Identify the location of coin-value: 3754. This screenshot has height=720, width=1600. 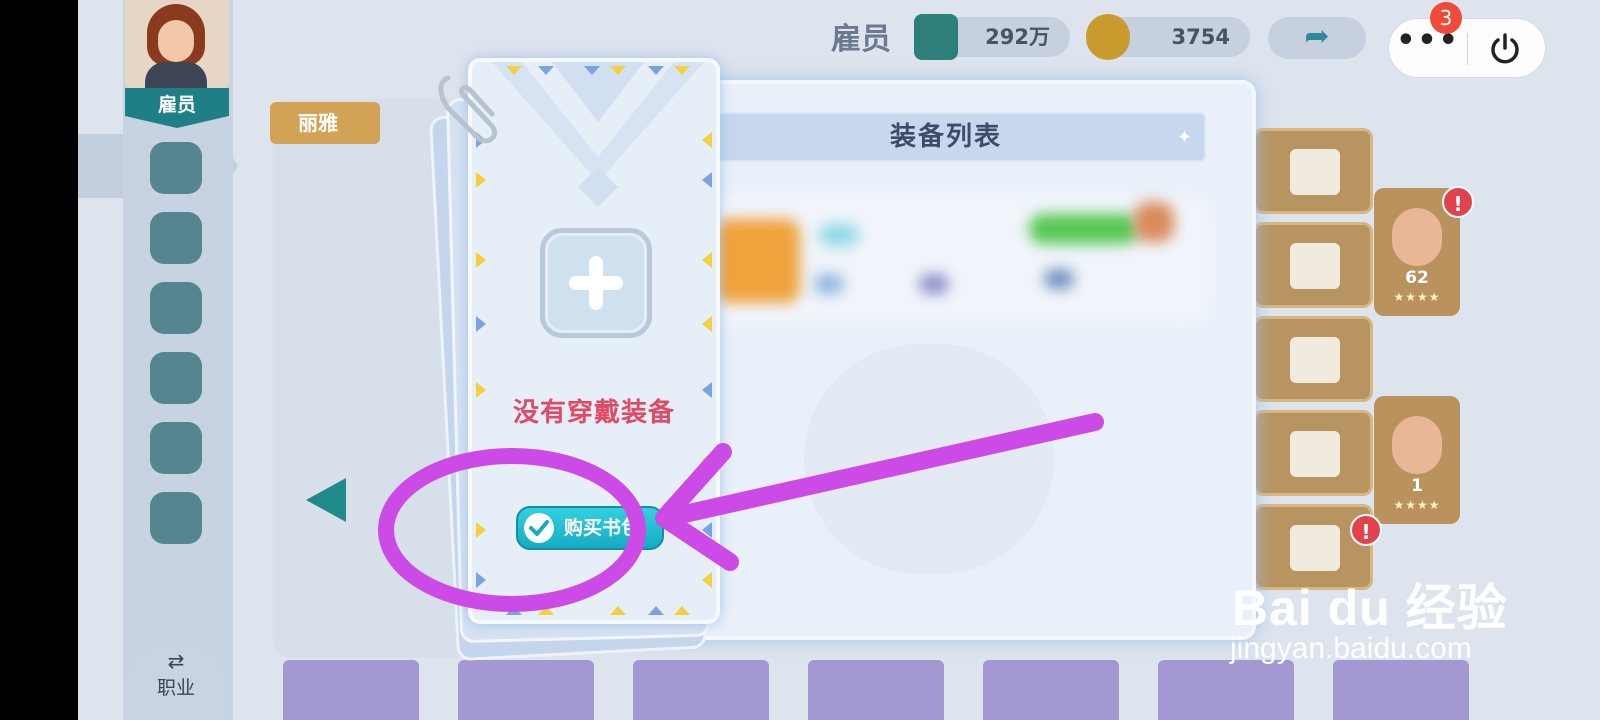
(1200, 37).